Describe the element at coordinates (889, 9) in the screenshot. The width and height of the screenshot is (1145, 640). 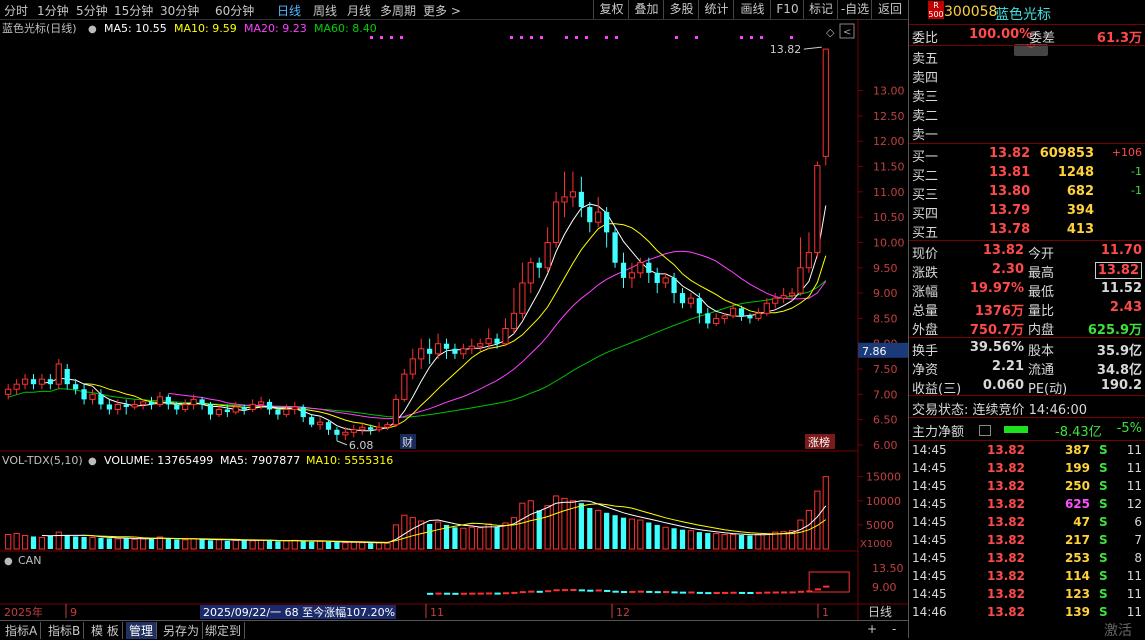
I see `toolbar-button-8: 返回` at that location.